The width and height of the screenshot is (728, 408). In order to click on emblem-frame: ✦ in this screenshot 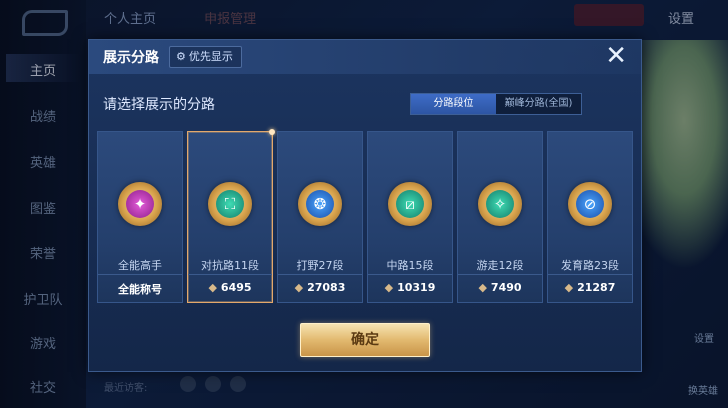, I will do `click(140, 204)`.